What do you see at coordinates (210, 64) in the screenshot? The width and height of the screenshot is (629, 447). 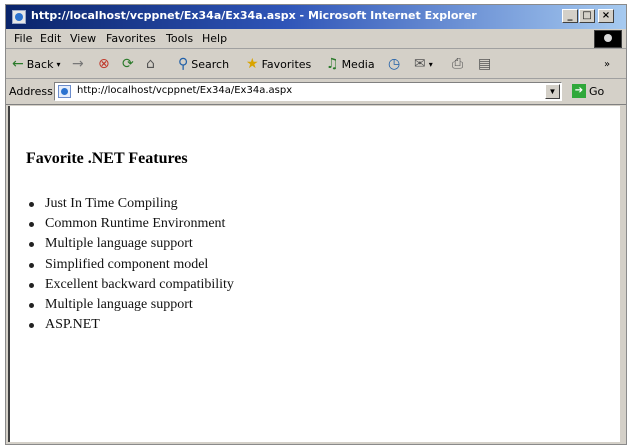 I see `search-label: Search` at bounding box center [210, 64].